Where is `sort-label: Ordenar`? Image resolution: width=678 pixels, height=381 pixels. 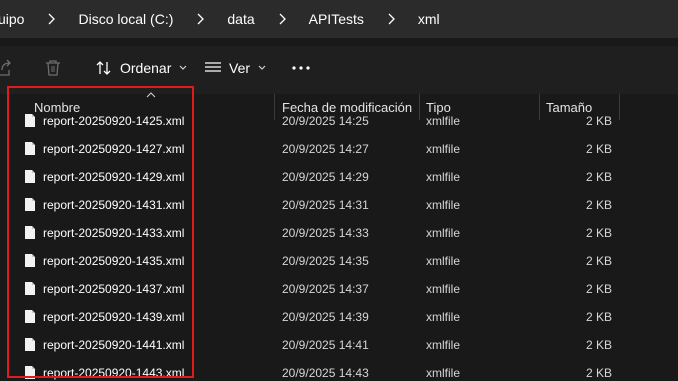
sort-label: Ordenar is located at coordinates (146, 68).